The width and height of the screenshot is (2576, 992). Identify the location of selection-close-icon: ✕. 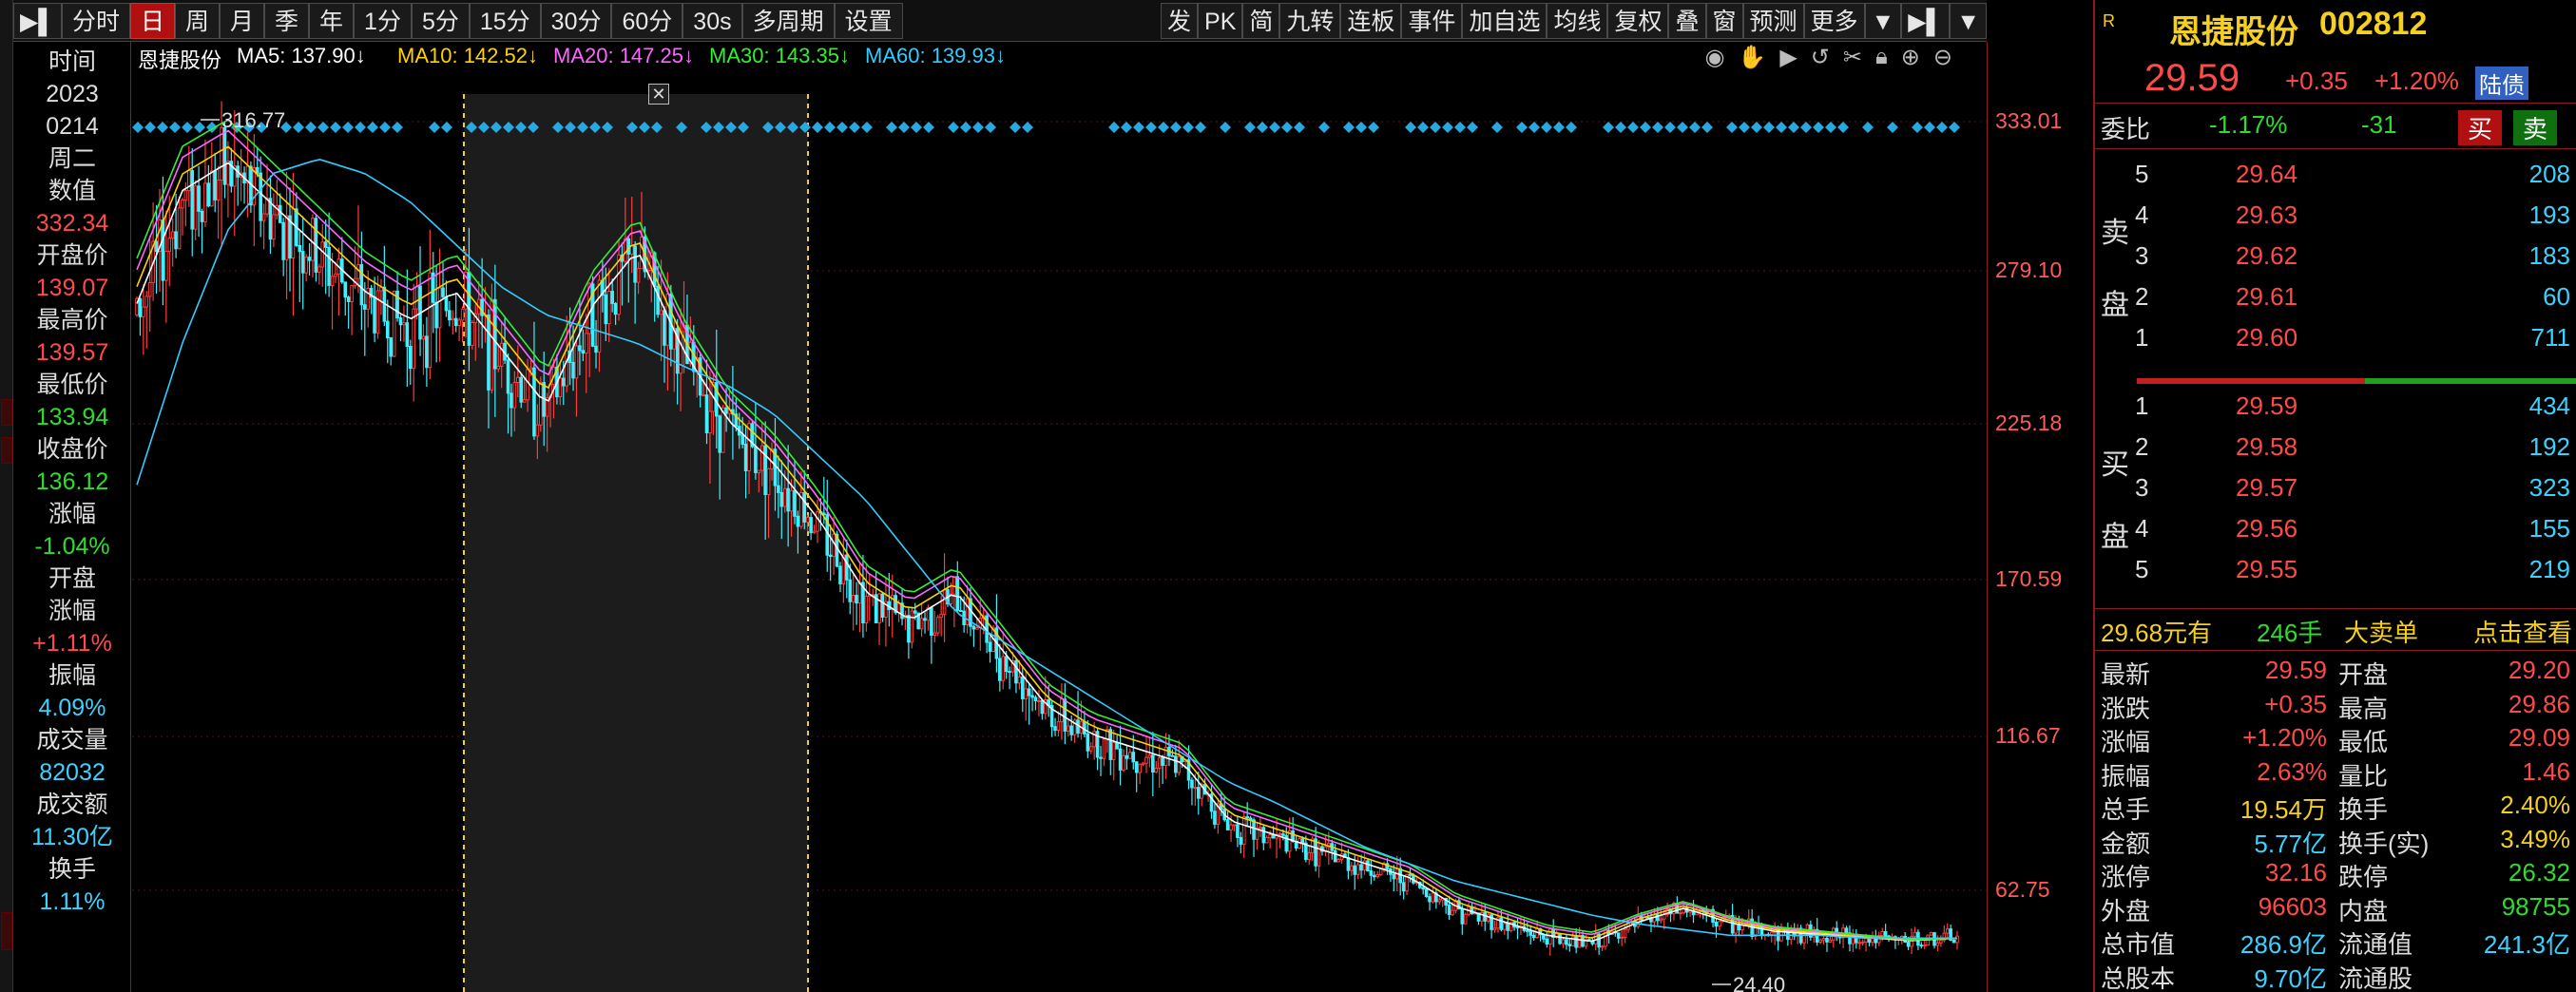
(659, 94).